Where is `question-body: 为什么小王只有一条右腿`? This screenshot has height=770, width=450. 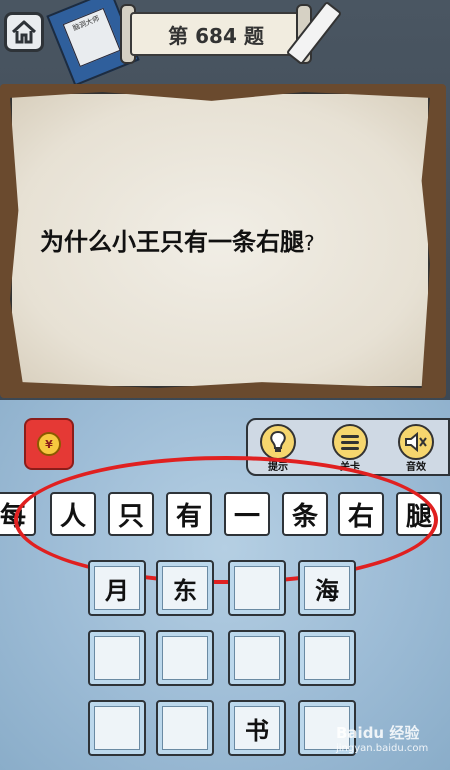 question-body: 为什么小王只有一条右腿 is located at coordinates (172, 242).